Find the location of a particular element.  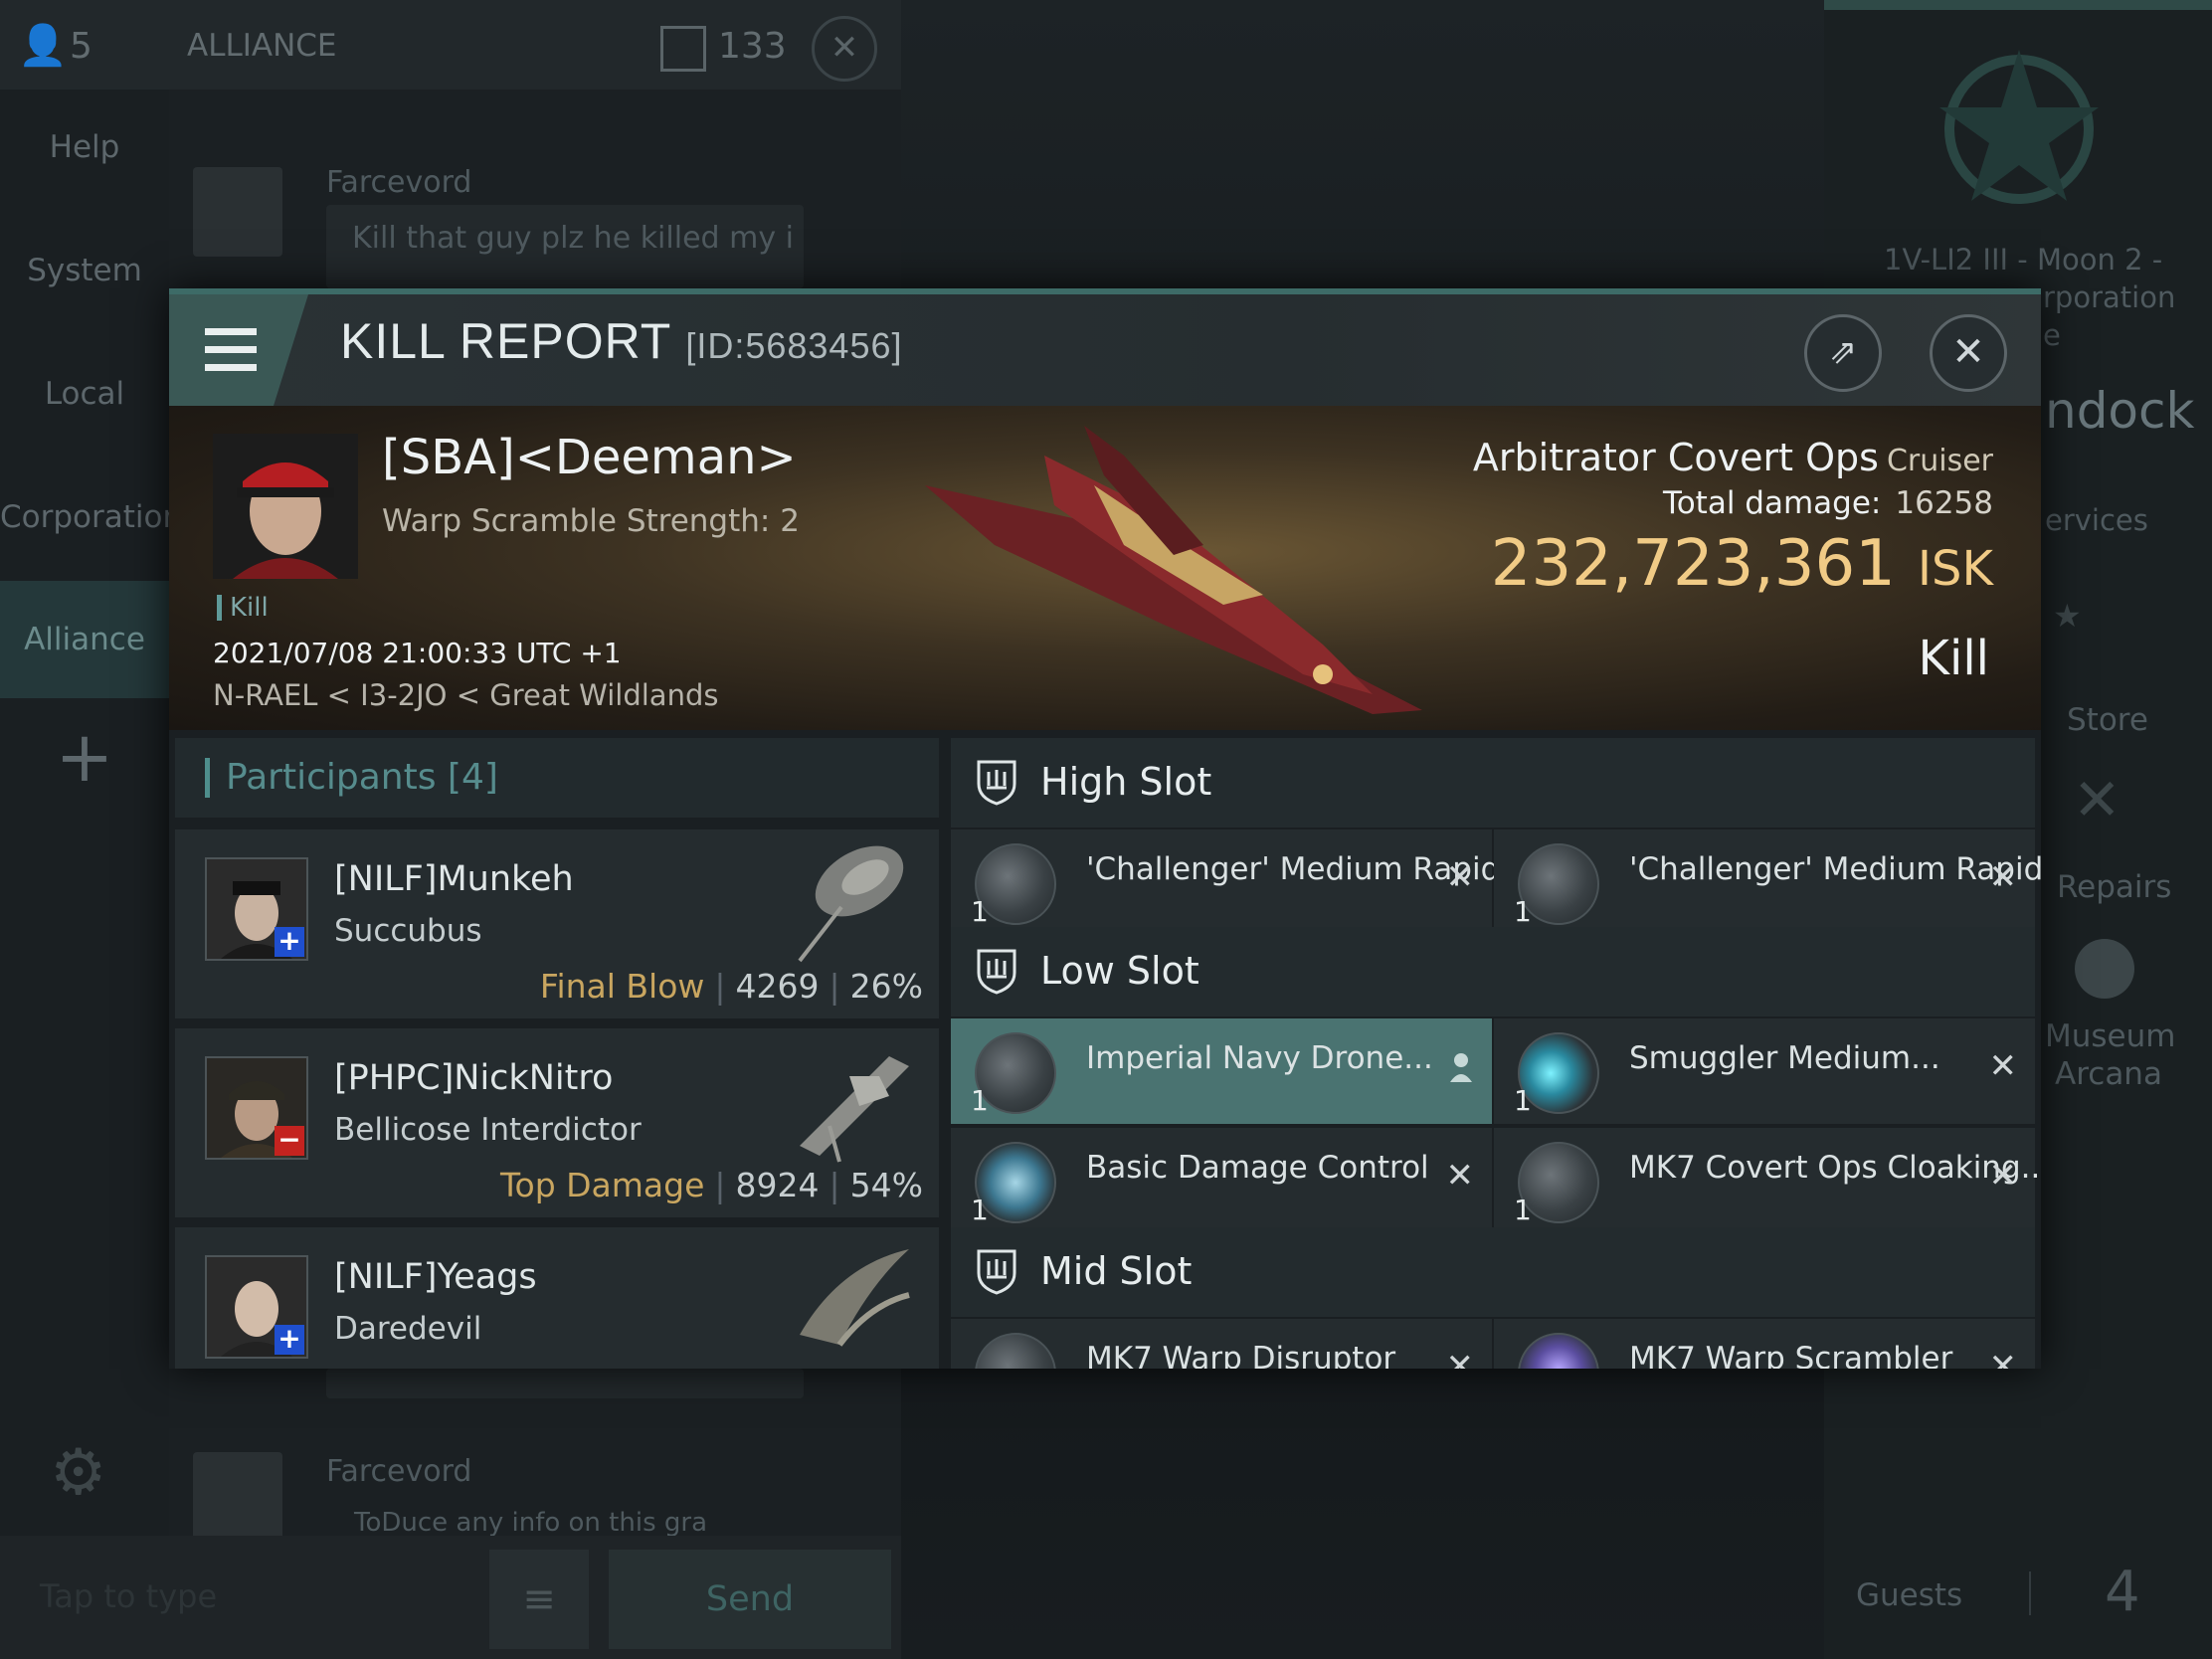

participant-ship: Daredevil is located at coordinates (408, 1329).